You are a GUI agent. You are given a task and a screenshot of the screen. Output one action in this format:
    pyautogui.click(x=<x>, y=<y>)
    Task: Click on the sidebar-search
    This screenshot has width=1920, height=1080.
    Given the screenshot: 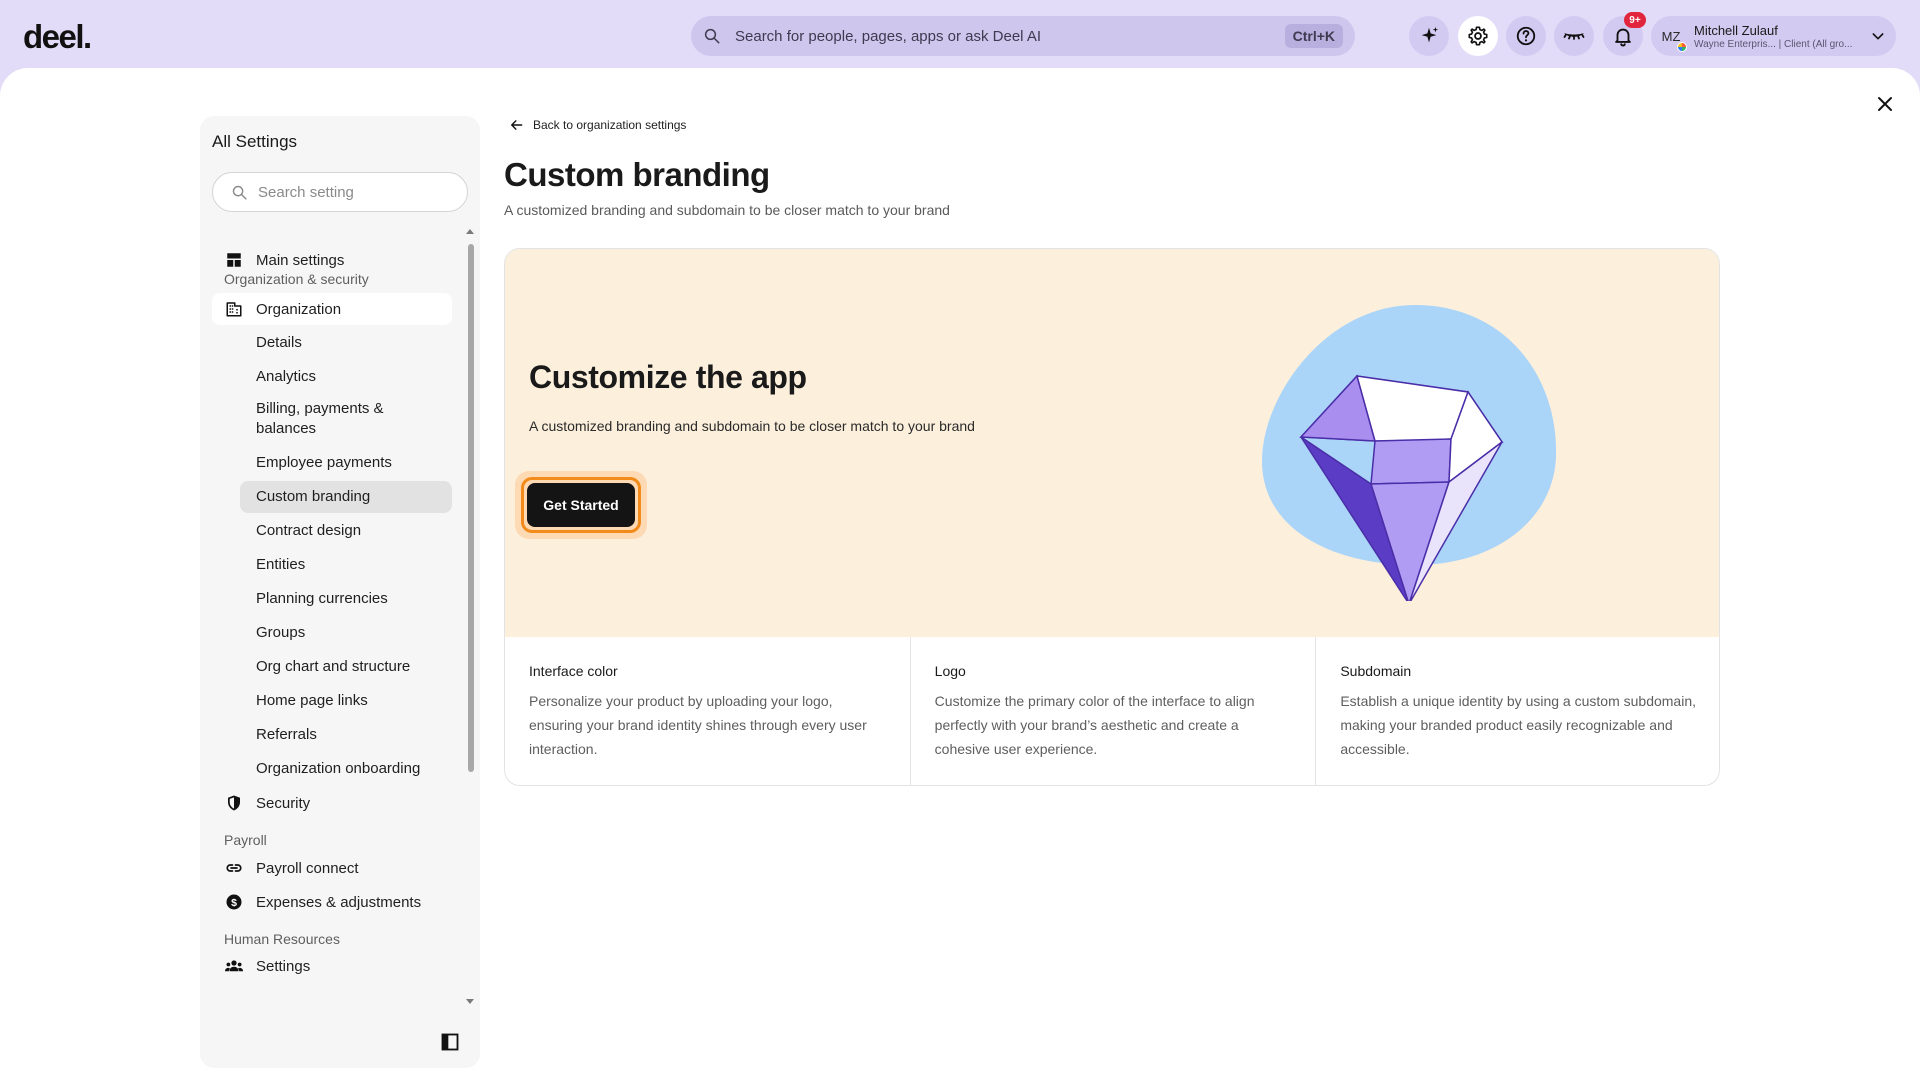 What is the action you would take?
    pyautogui.click(x=340, y=192)
    